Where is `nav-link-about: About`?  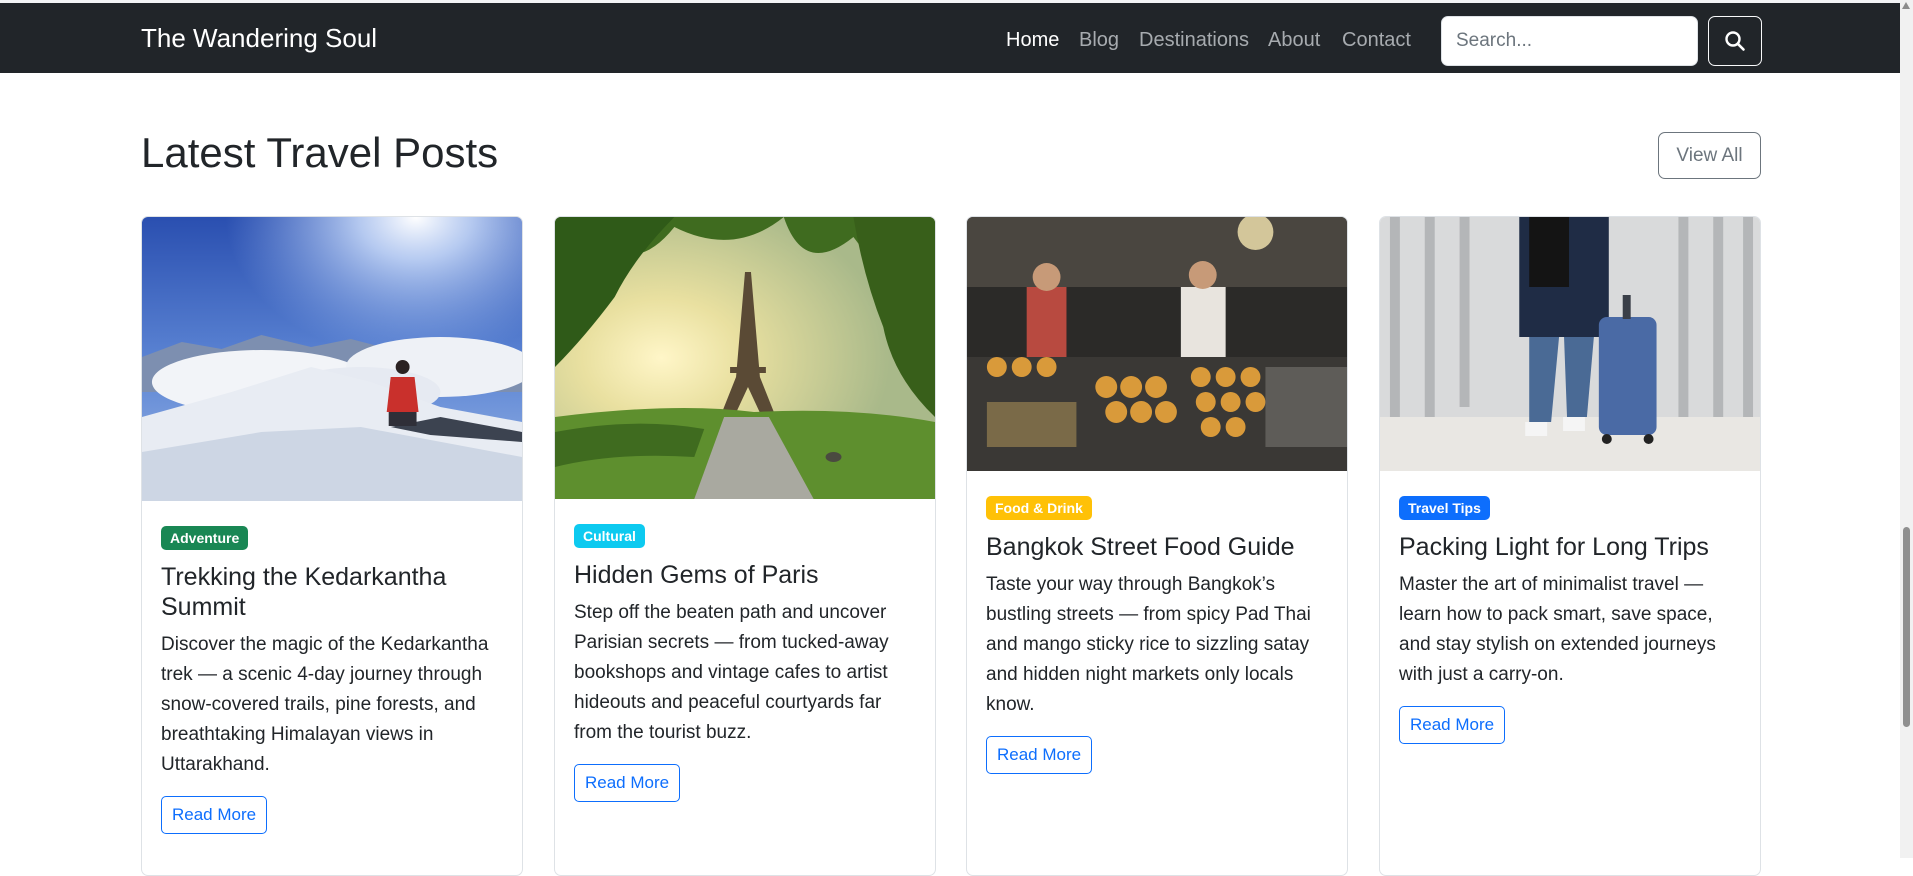
nav-link-about: About is located at coordinates (1294, 40).